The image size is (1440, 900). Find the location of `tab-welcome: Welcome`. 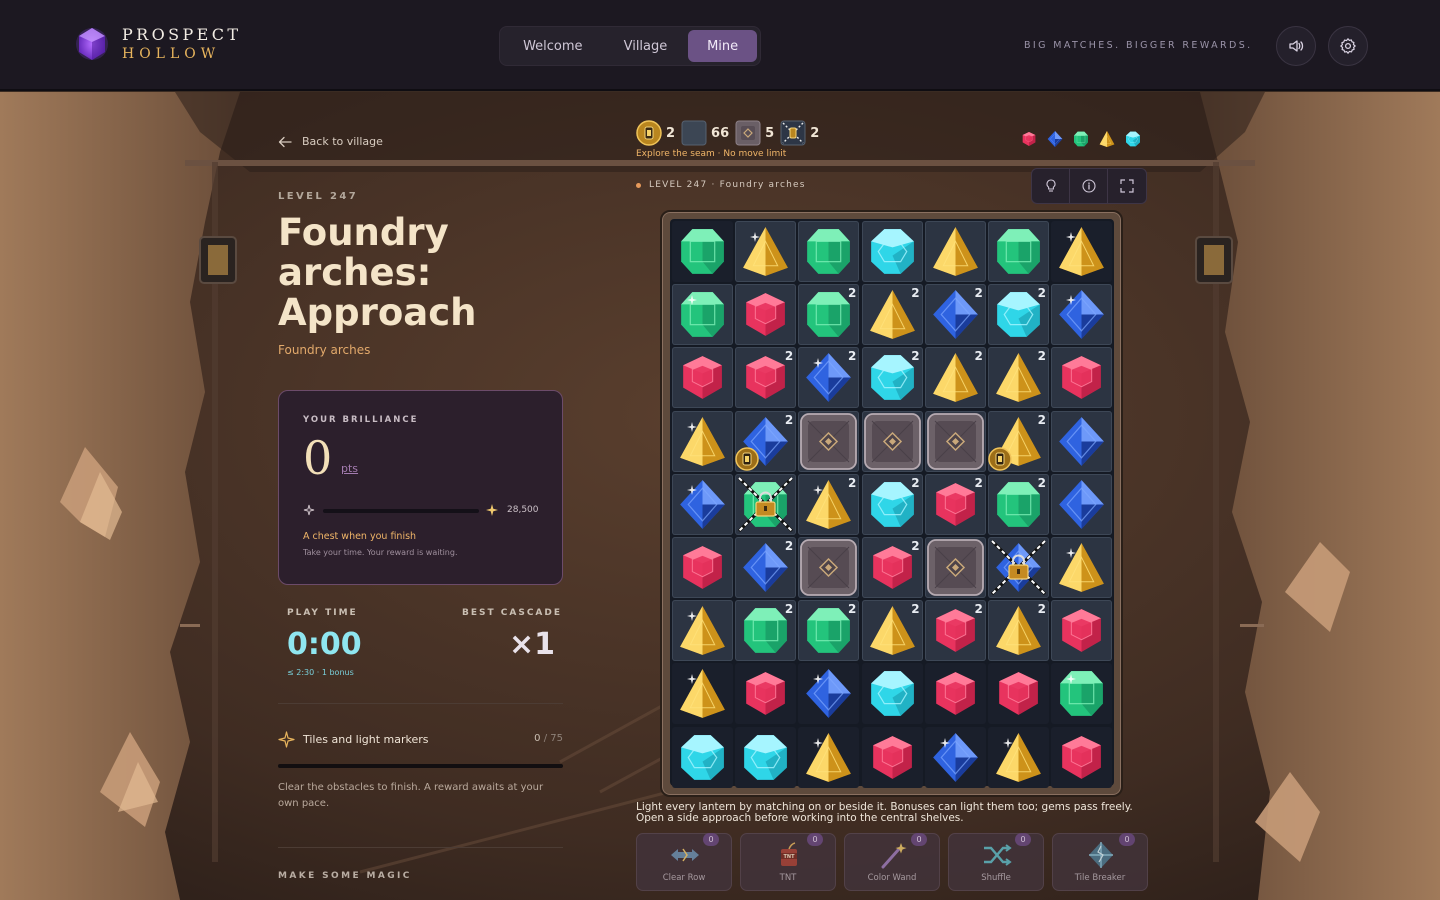

tab-welcome: Welcome is located at coordinates (553, 46).